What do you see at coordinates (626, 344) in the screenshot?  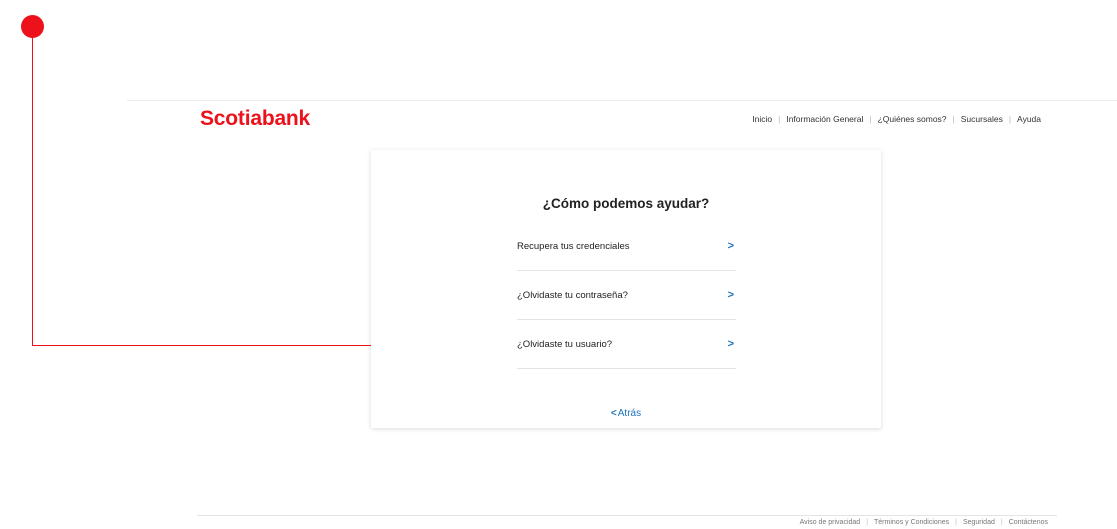 I see `option-olvidaste-usuario: ¿Olvidaste tu usuario? >` at bounding box center [626, 344].